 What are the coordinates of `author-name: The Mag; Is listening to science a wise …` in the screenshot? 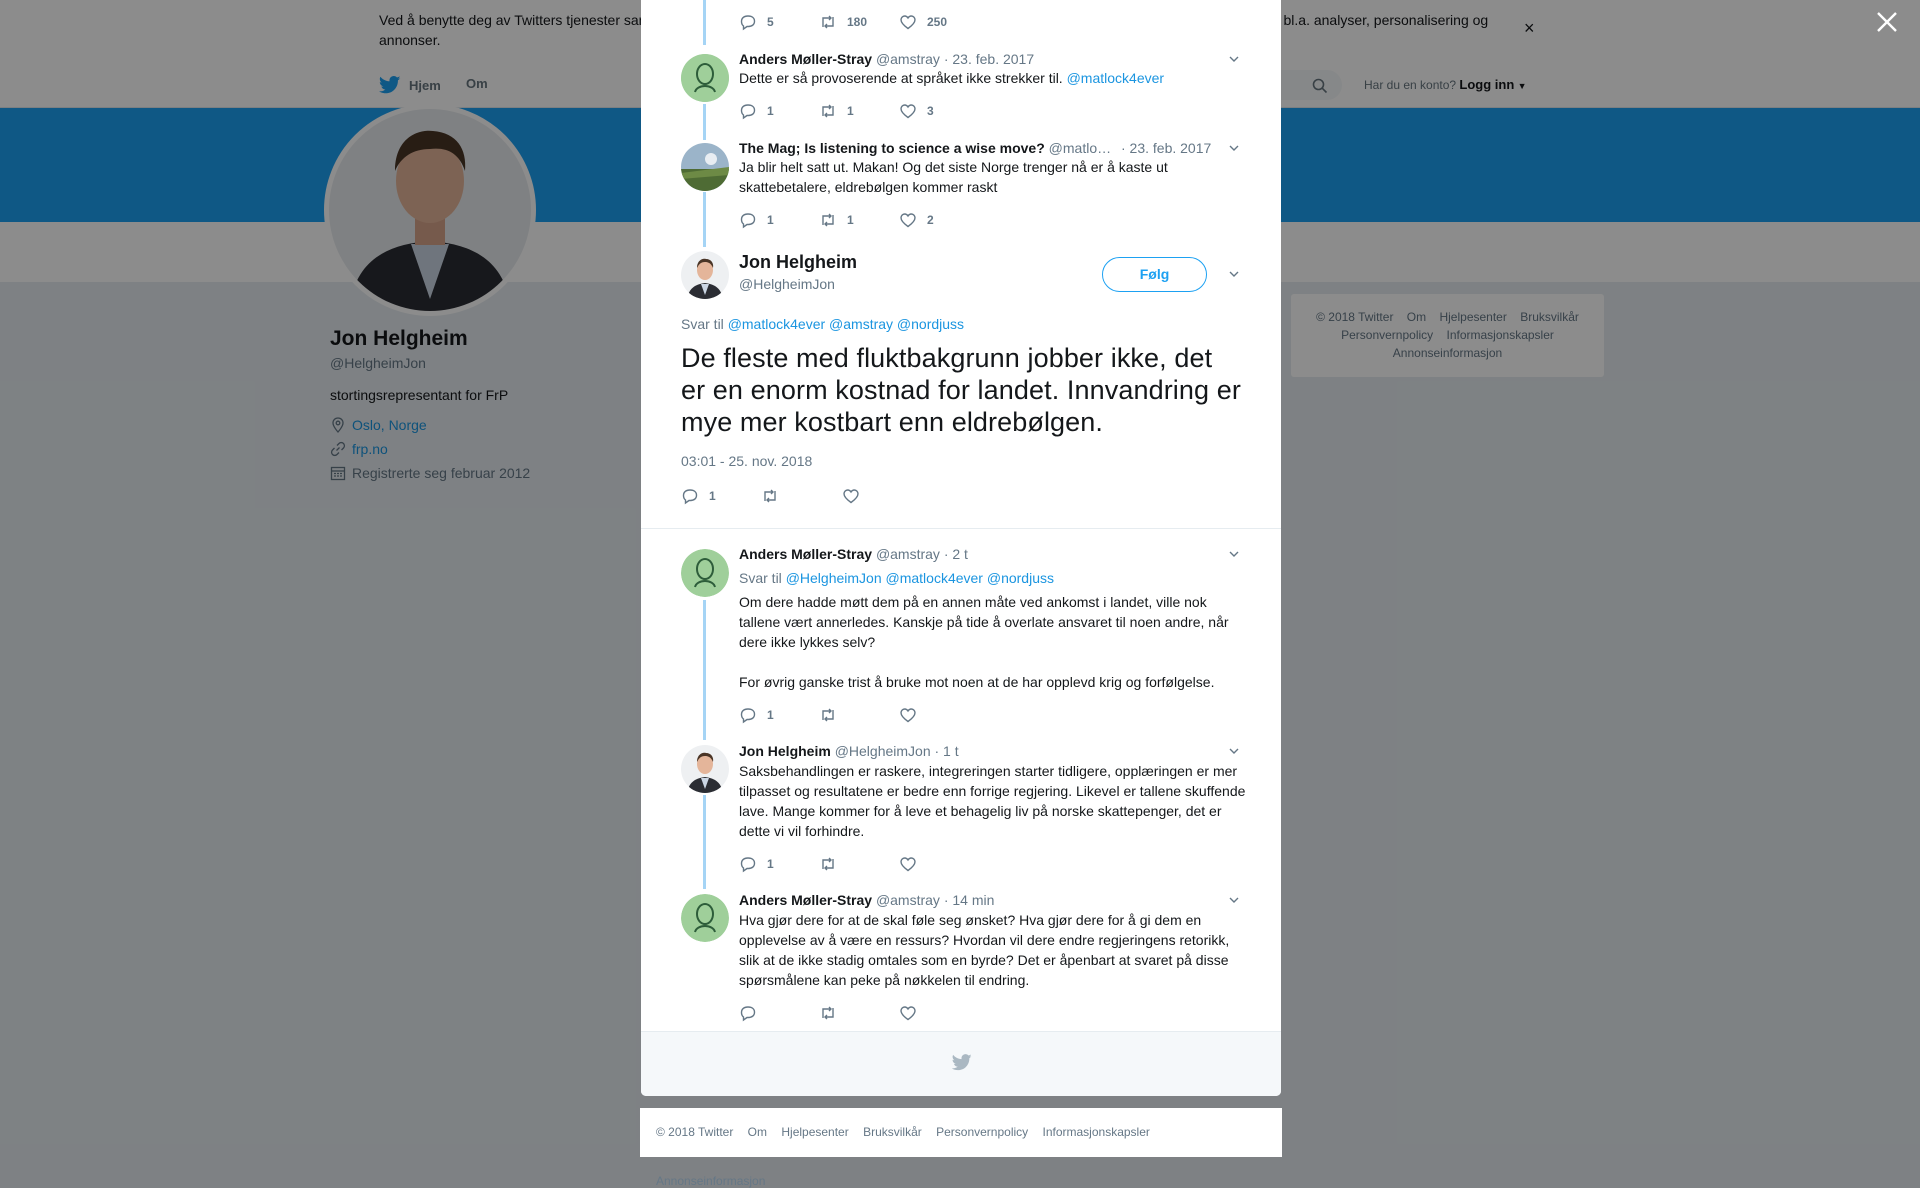 It's located at (892, 148).